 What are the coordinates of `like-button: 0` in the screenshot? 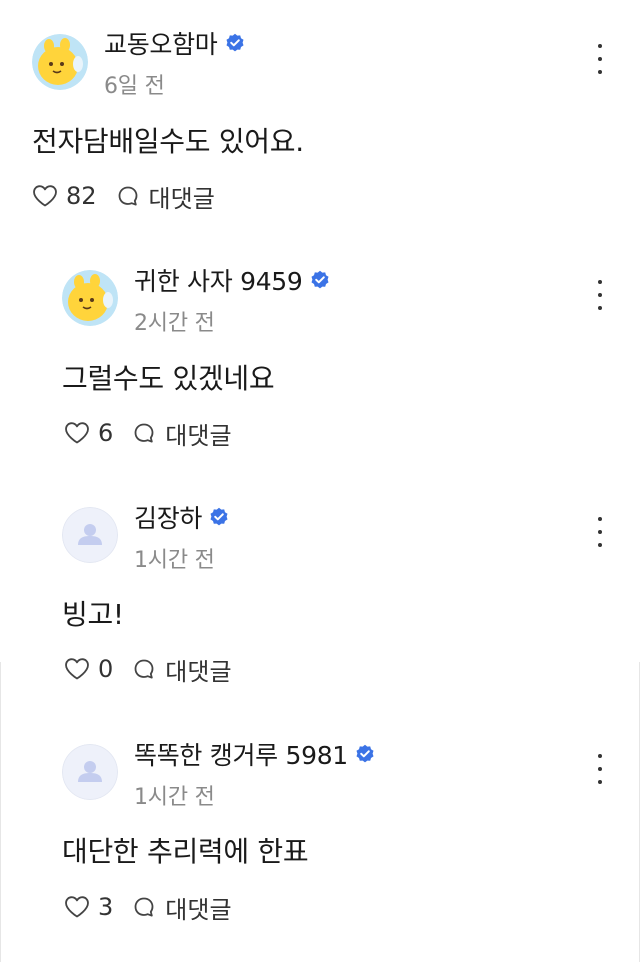 It's located at (88, 669).